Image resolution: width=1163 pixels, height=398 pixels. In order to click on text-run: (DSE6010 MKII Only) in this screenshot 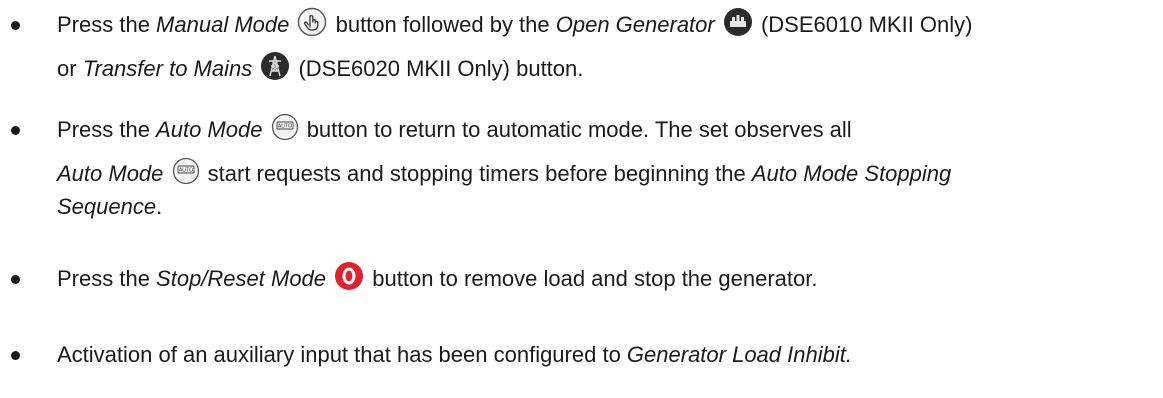, I will do `click(863, 24)`.